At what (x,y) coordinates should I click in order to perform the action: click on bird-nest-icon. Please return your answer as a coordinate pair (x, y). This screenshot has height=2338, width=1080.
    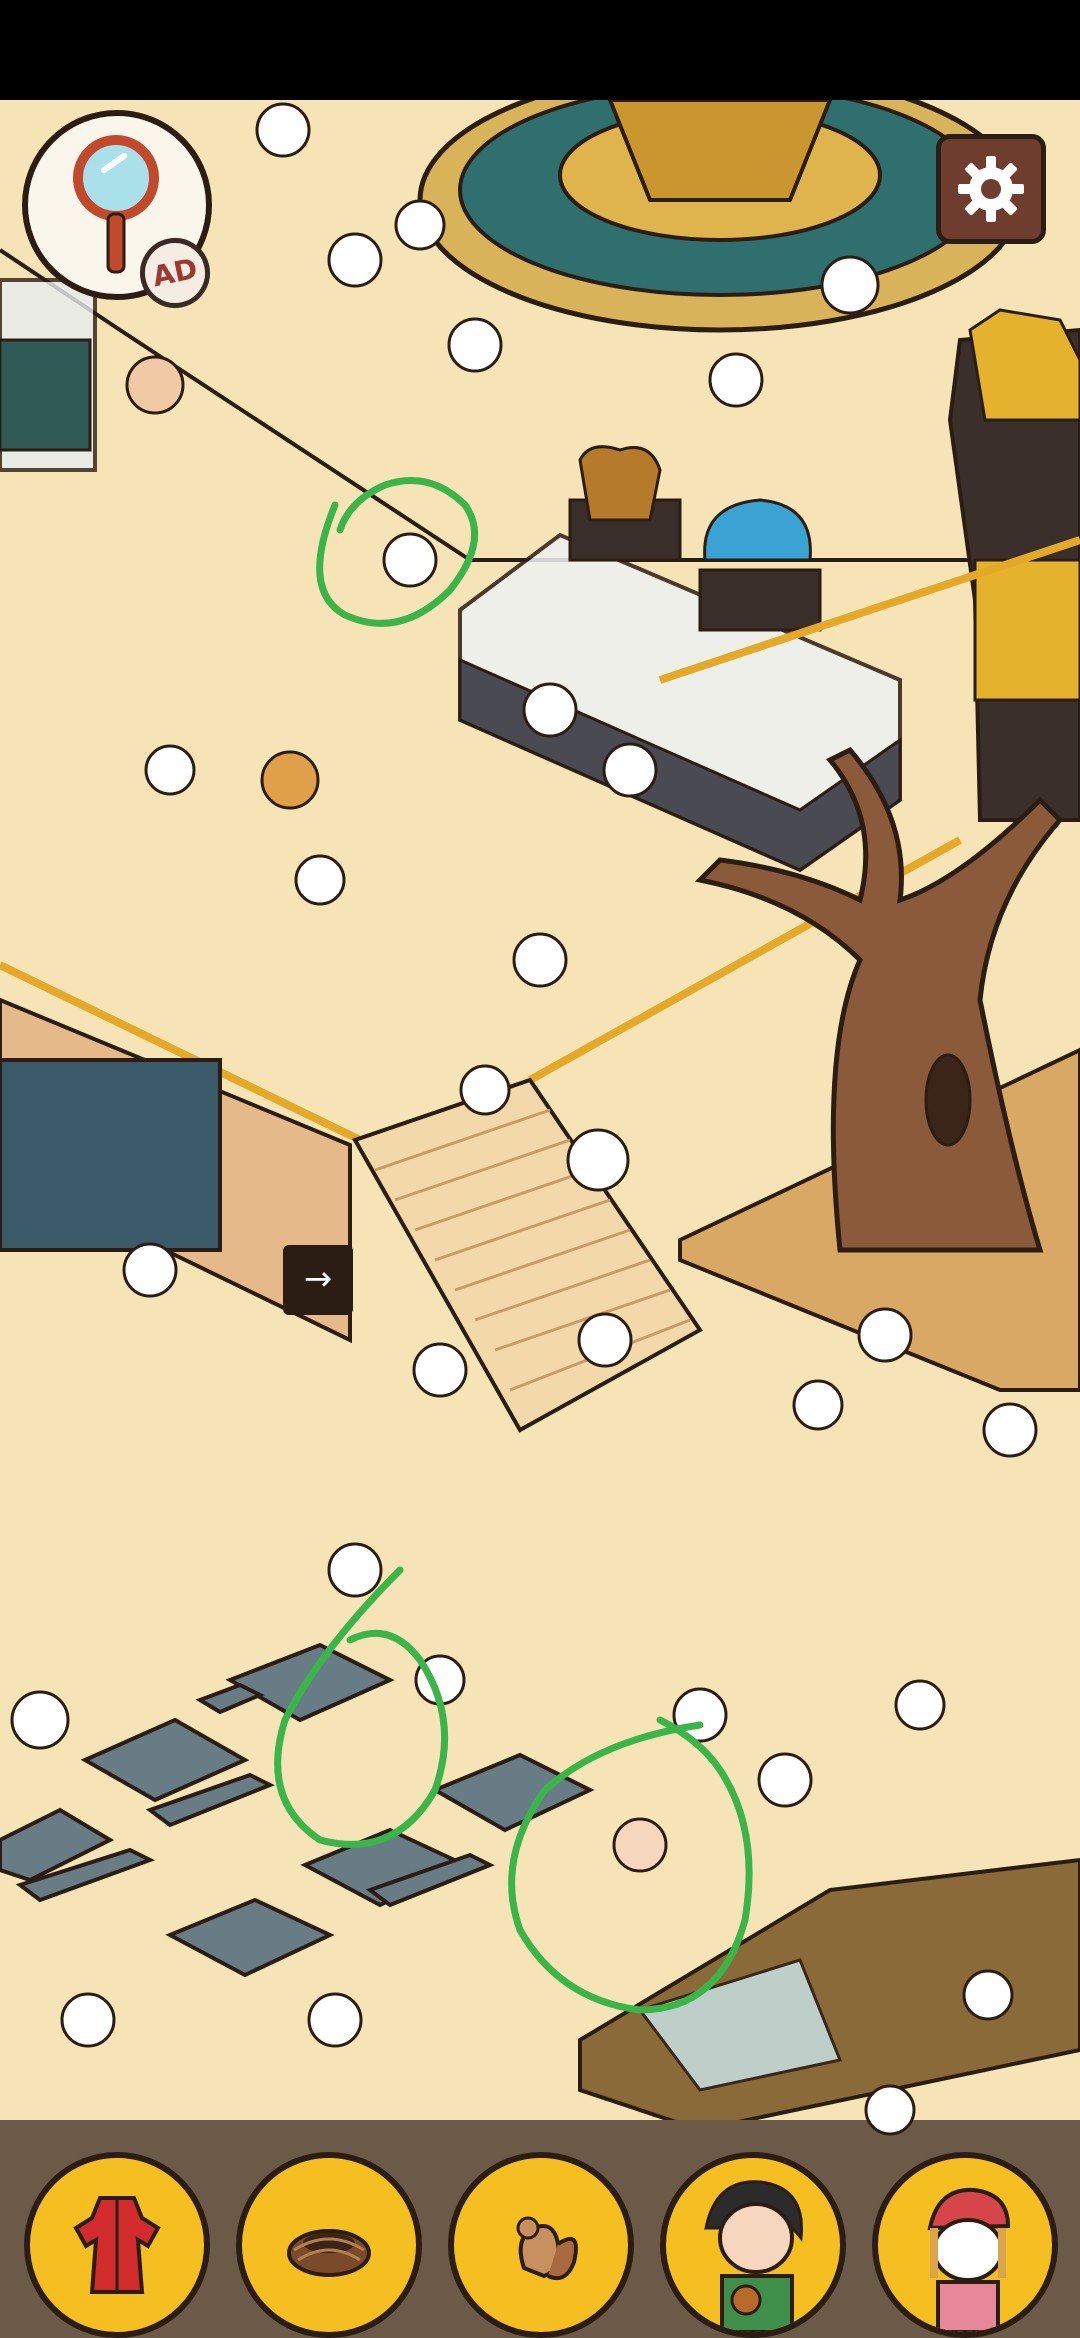
    Looking at the image, I should click on (329, 2253).